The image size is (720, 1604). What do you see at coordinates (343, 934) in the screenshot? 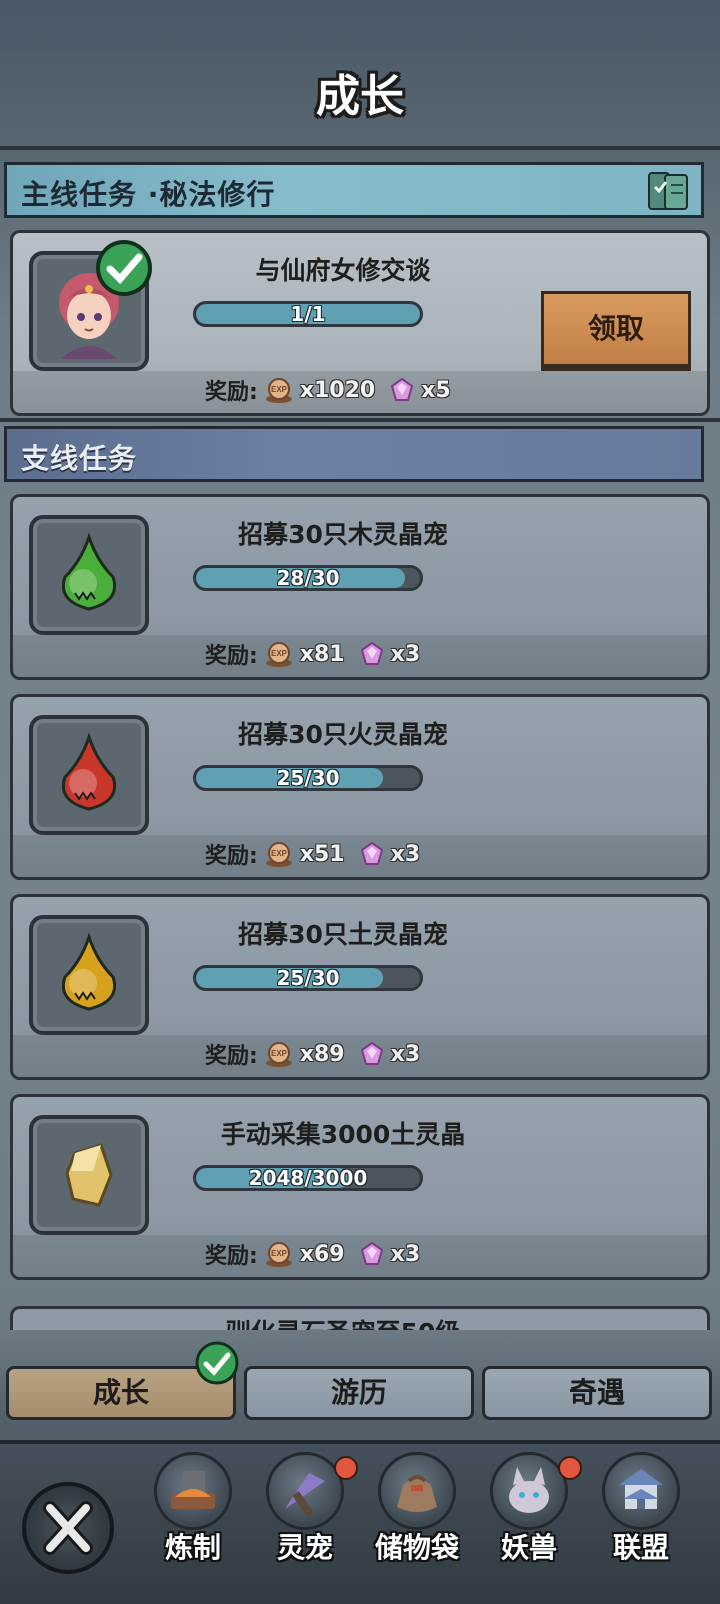
I see `side-task-name: 招募30只土灵晶宠` at bounding box center [343, 934].